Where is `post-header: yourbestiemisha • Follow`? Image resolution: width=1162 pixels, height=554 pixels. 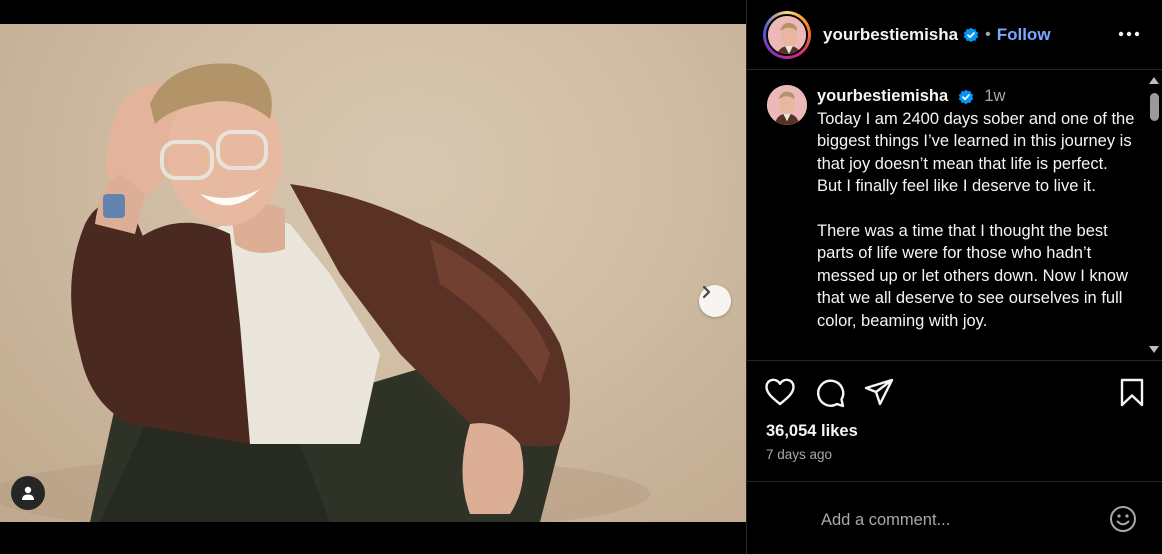 post-header: yourbestiemisha • Follow is located at coordinates (954, 35).